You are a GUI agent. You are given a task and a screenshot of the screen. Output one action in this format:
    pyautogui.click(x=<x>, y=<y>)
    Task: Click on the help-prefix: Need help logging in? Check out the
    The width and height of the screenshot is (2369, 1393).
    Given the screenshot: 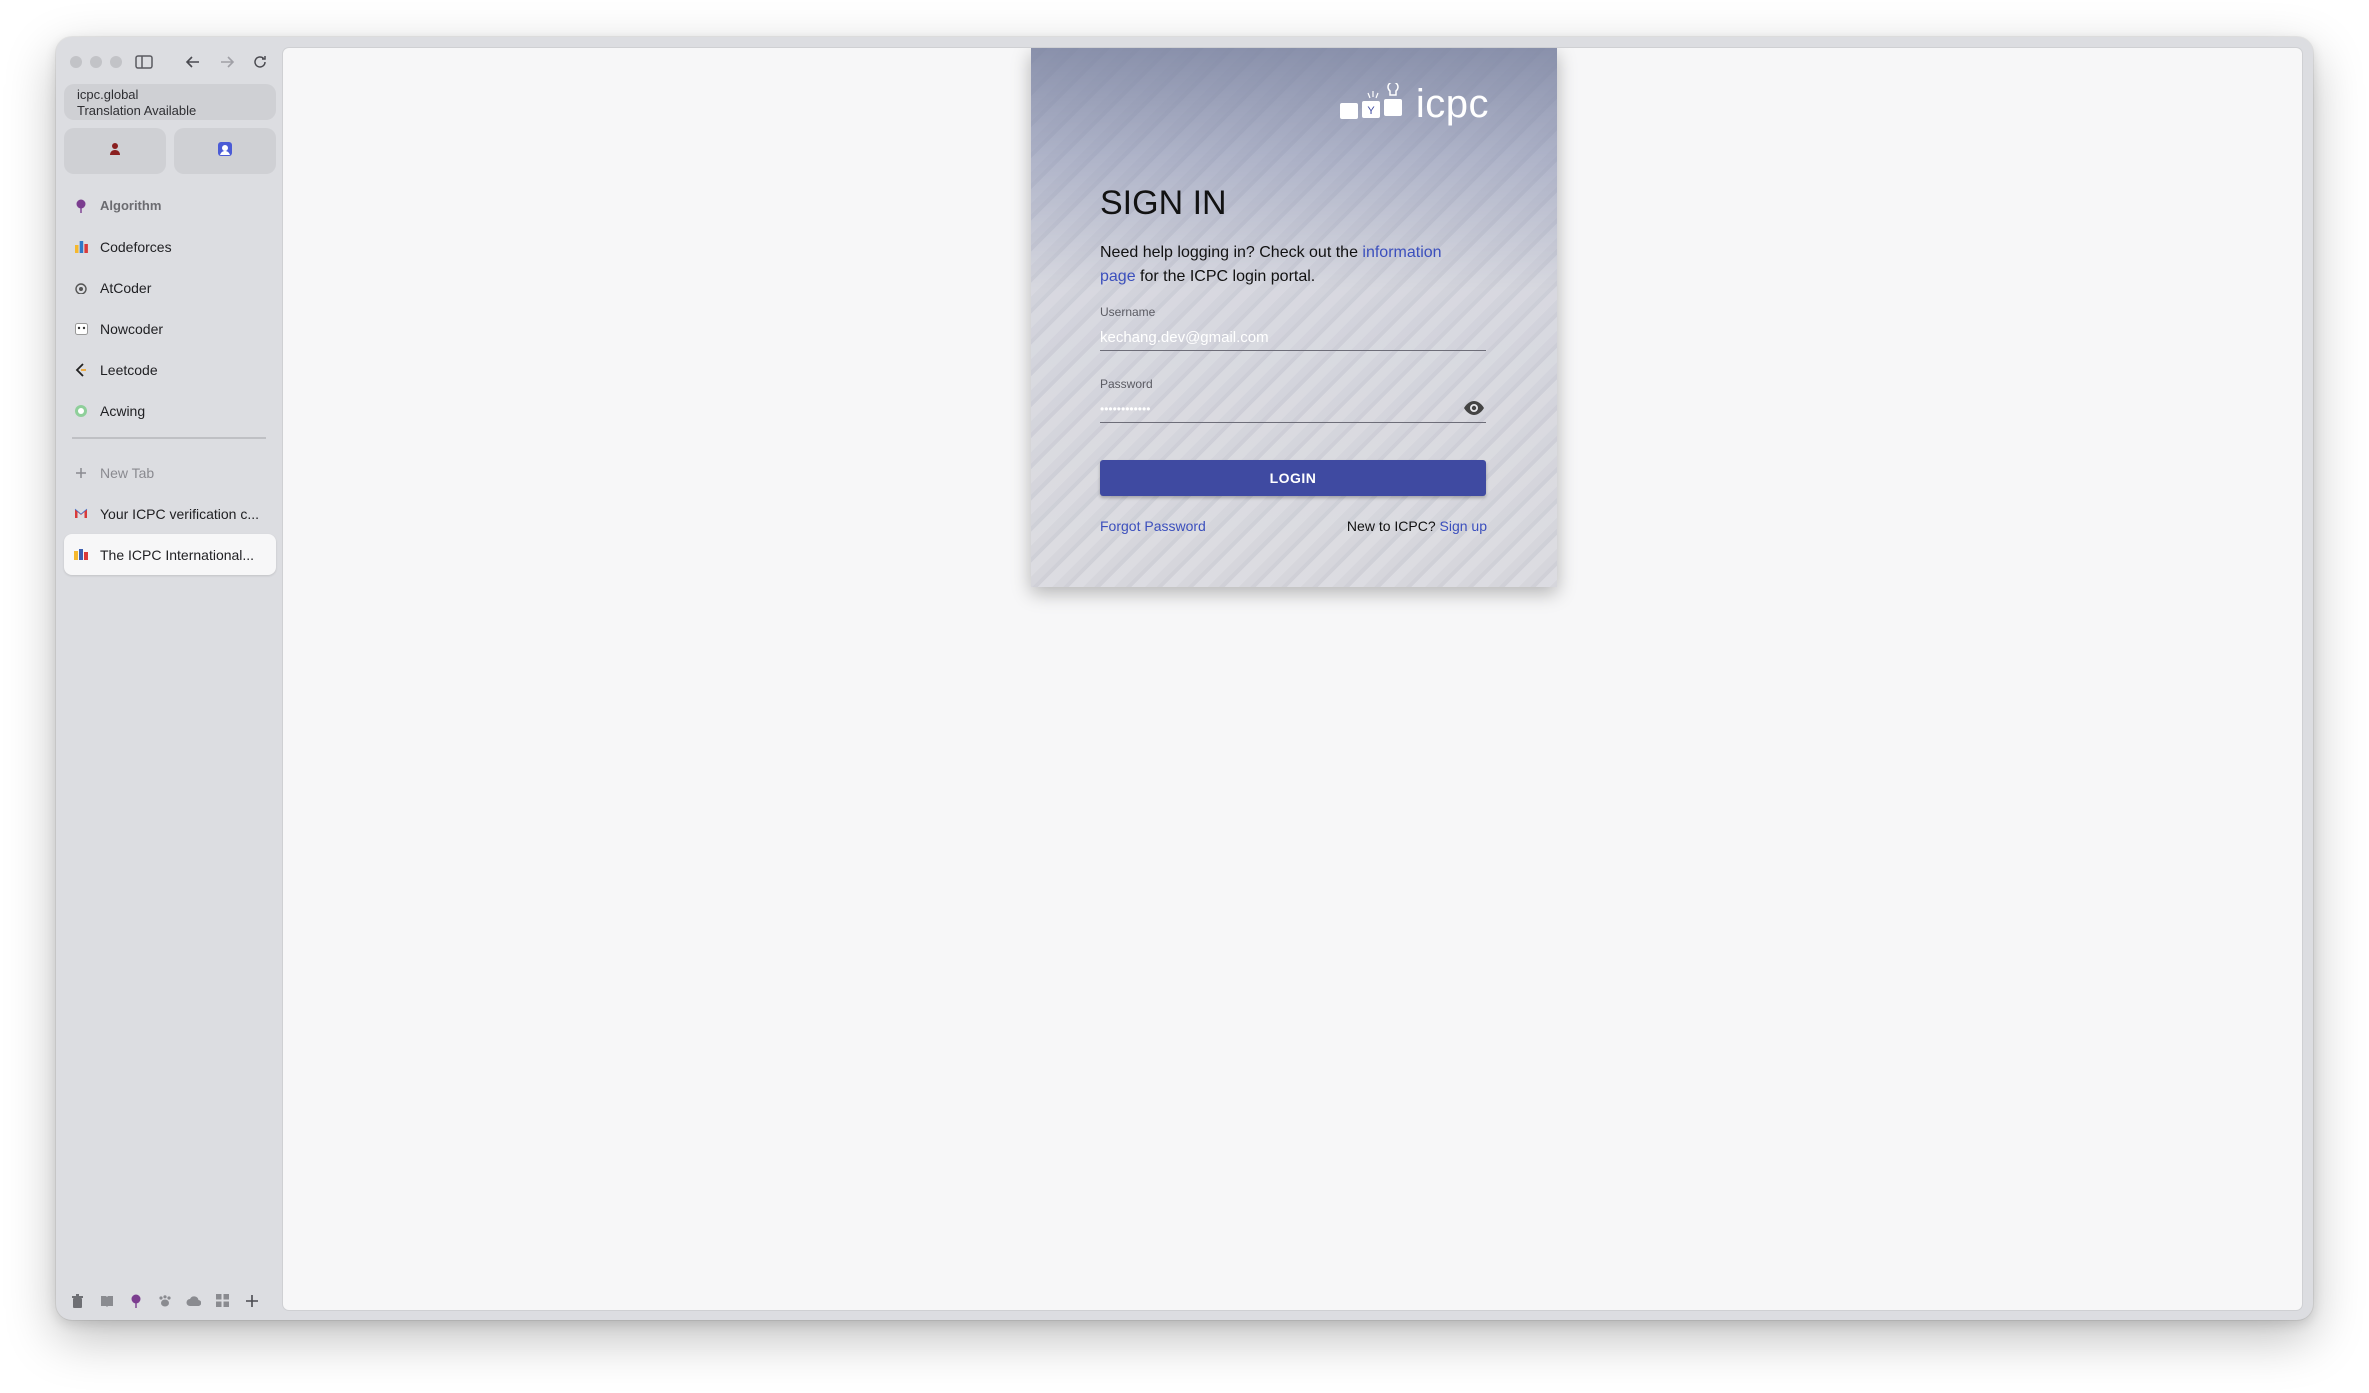 What is the action you would take?
    pyautogui.click(x=1231, y=252)
    